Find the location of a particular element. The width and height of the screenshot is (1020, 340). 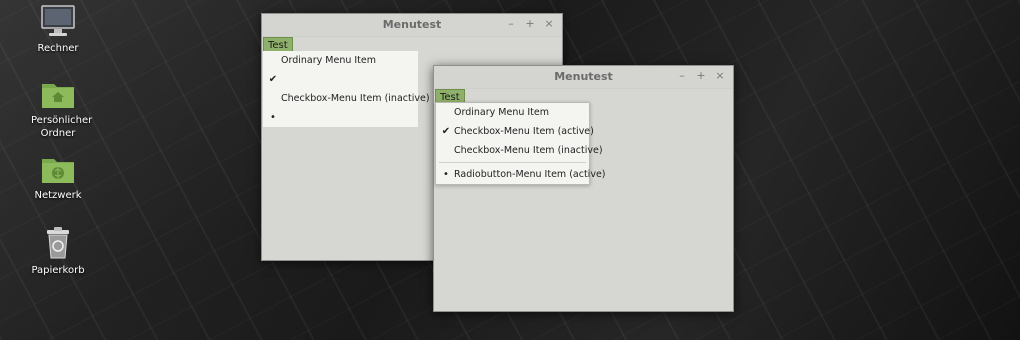

desktop-icon-label: Papierkorb is located at coordinates (58, 270).